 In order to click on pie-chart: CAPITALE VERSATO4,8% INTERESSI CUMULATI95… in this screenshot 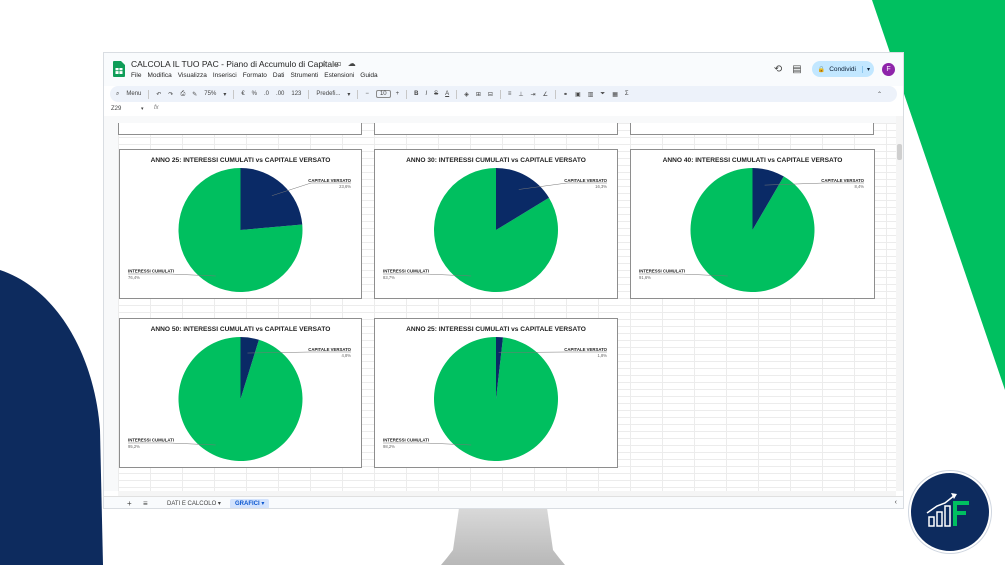, I will do `click(240, 399)`.